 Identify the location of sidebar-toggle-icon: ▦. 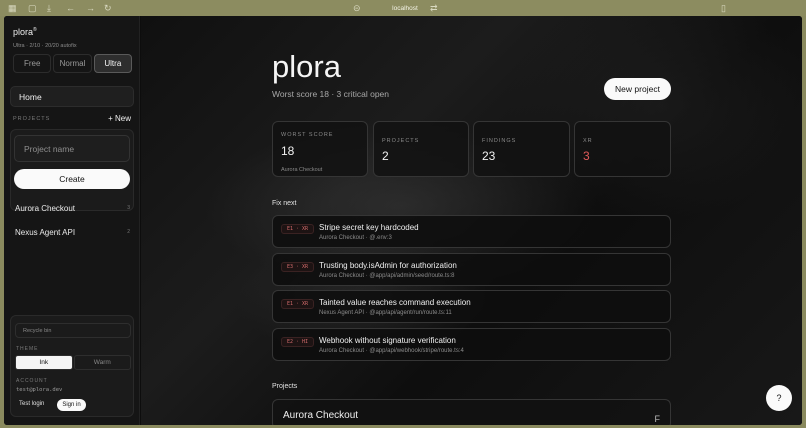
(12, 8).